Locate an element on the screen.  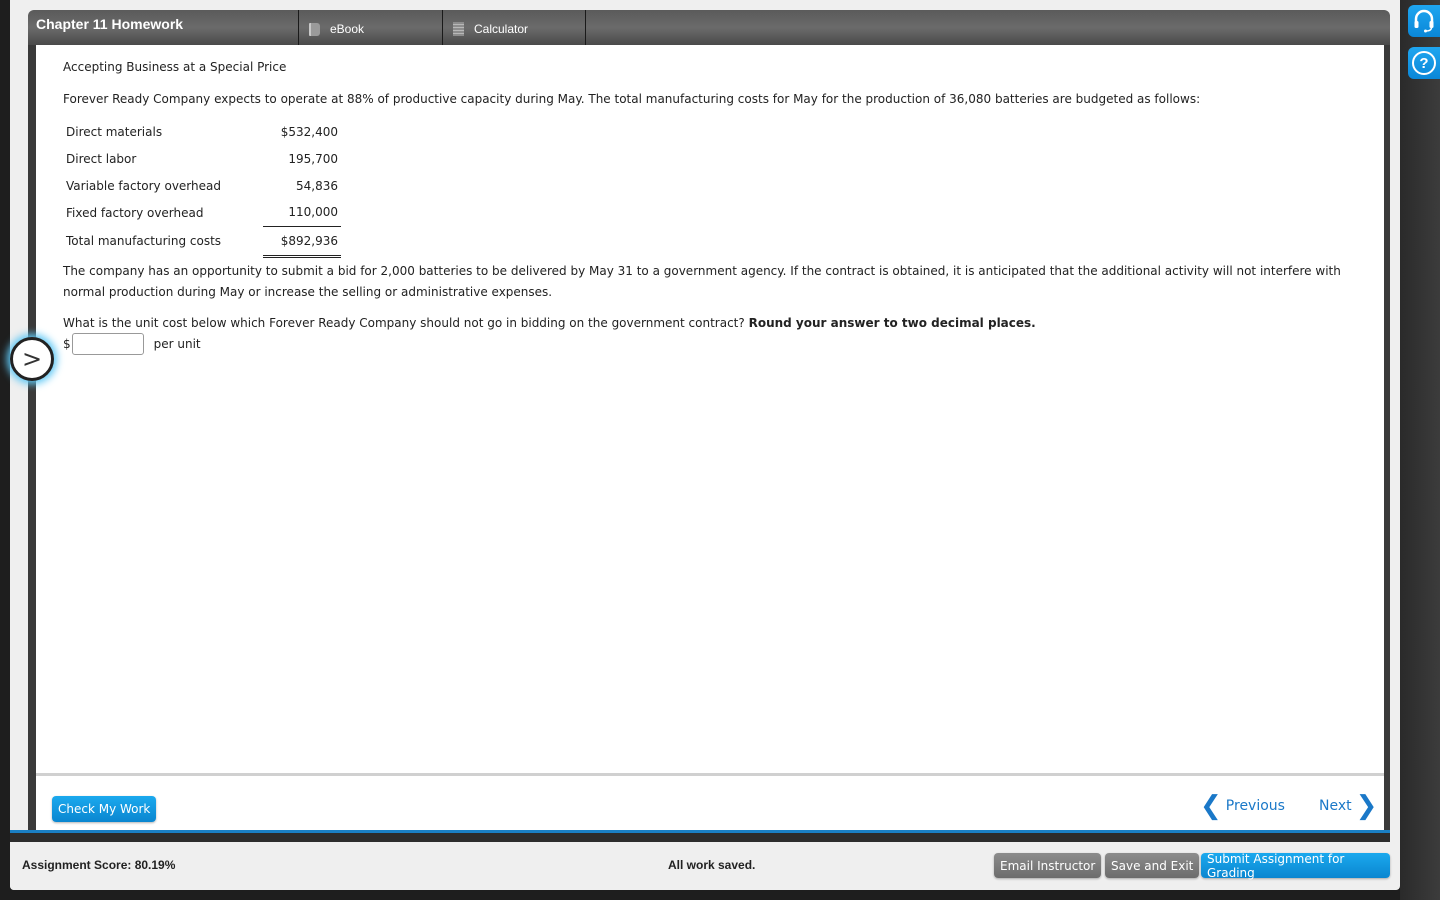
currency-prefix: $ is located at coordinates (67, 344).